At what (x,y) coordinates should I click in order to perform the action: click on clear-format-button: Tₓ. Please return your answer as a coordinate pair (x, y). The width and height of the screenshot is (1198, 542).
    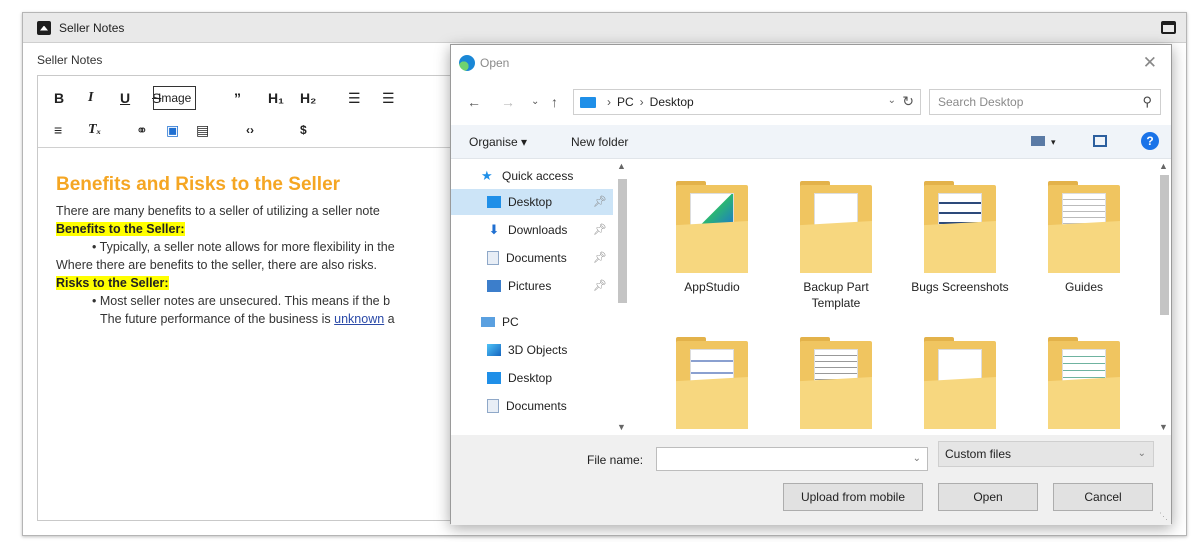
    Looking at the image, I should click on (94, 130).